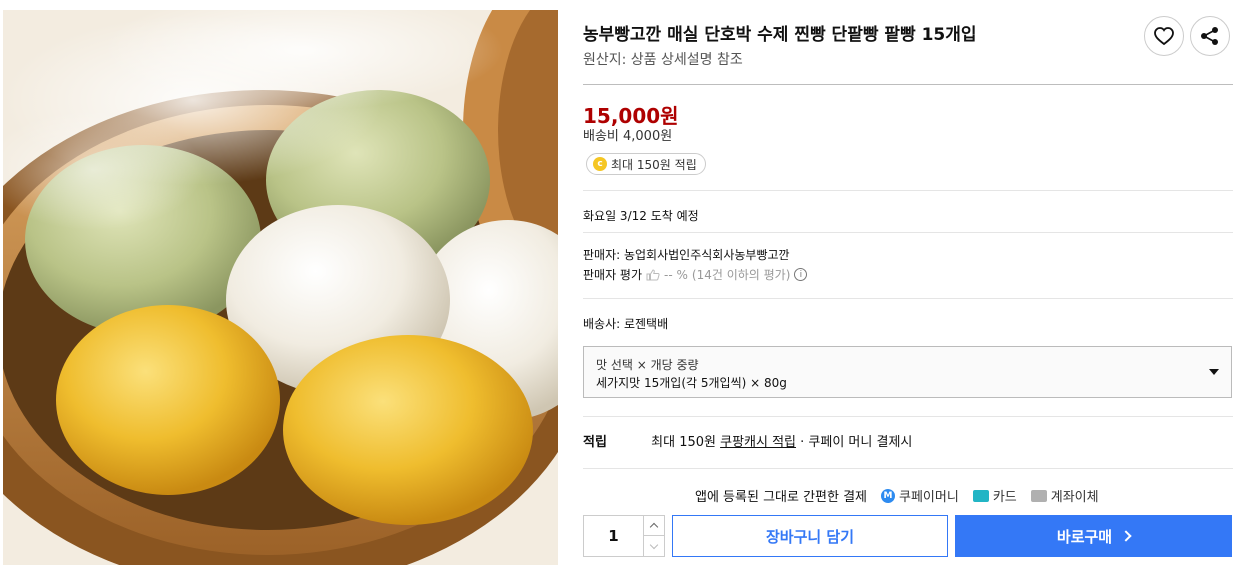  I want to click on thumbs-up-icon, so click(653, 274).